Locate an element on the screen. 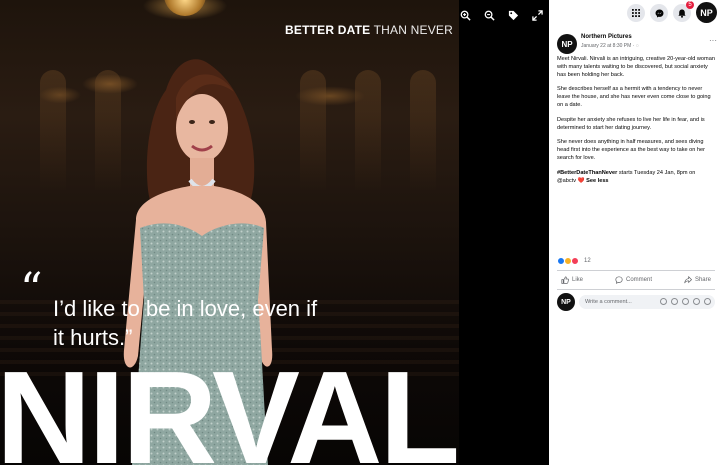 Image resolution: width=720 pixels, height=465 pixels. share-label: Share is located at coordinates (702, 280).